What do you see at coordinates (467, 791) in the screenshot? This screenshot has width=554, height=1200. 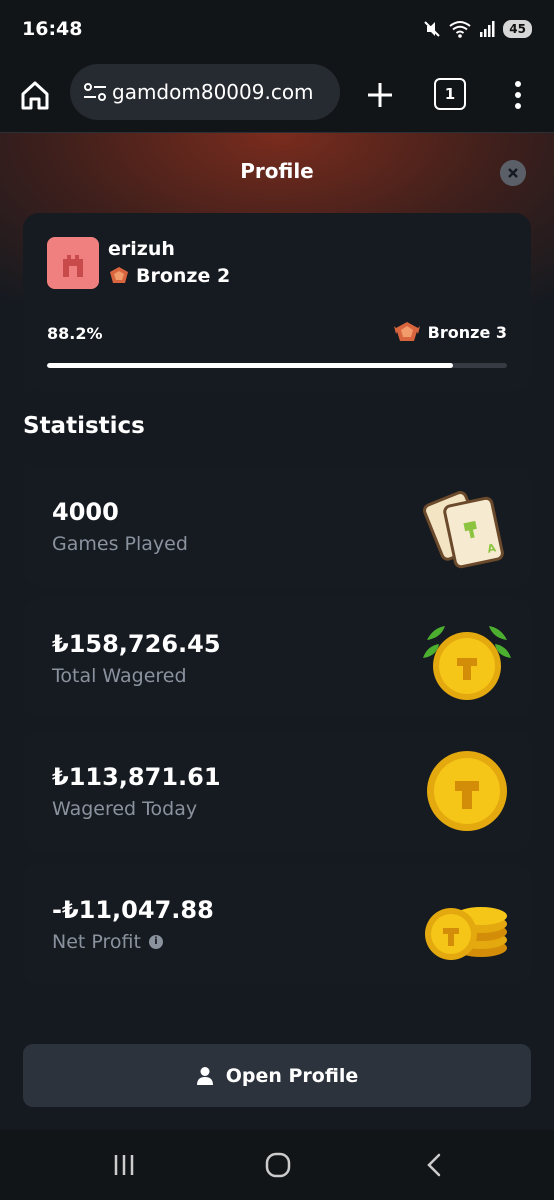 I see `coin-icon` at bounding box center [467, 791].